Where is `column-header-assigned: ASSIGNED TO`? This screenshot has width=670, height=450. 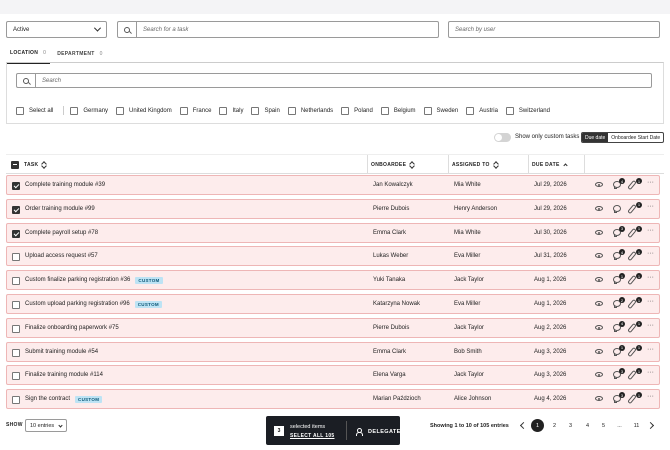
column-header-assigned: ASSIGNED TO is located at coordinates (475, 164).